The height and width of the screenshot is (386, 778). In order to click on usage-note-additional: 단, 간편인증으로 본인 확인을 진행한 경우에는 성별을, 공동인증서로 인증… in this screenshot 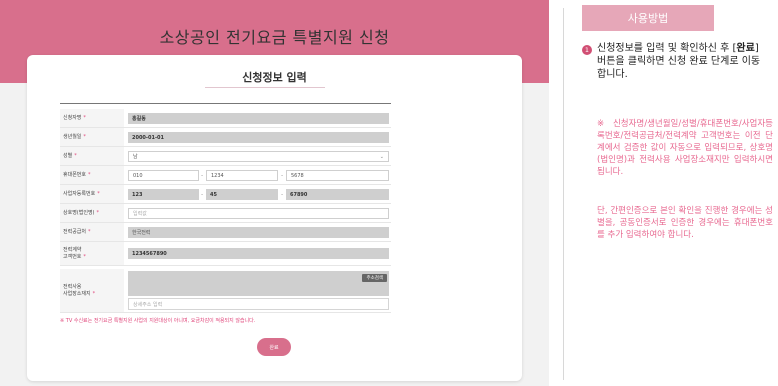, I will do `click(685, 223)`.